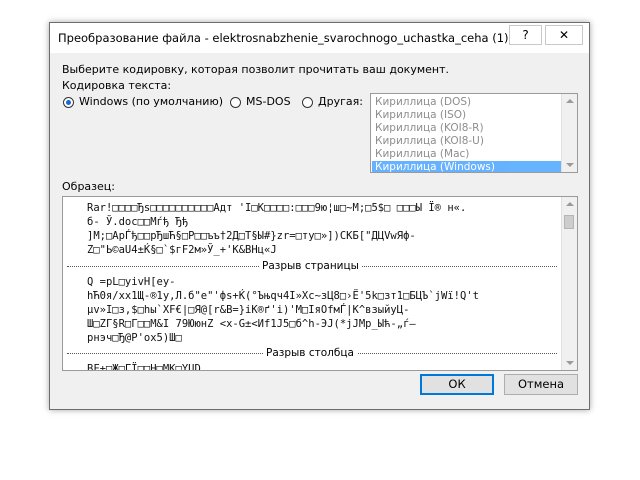 This screenshot has height=480, width=640. I want to click on listbox-scrollbar, so click(569, 133).